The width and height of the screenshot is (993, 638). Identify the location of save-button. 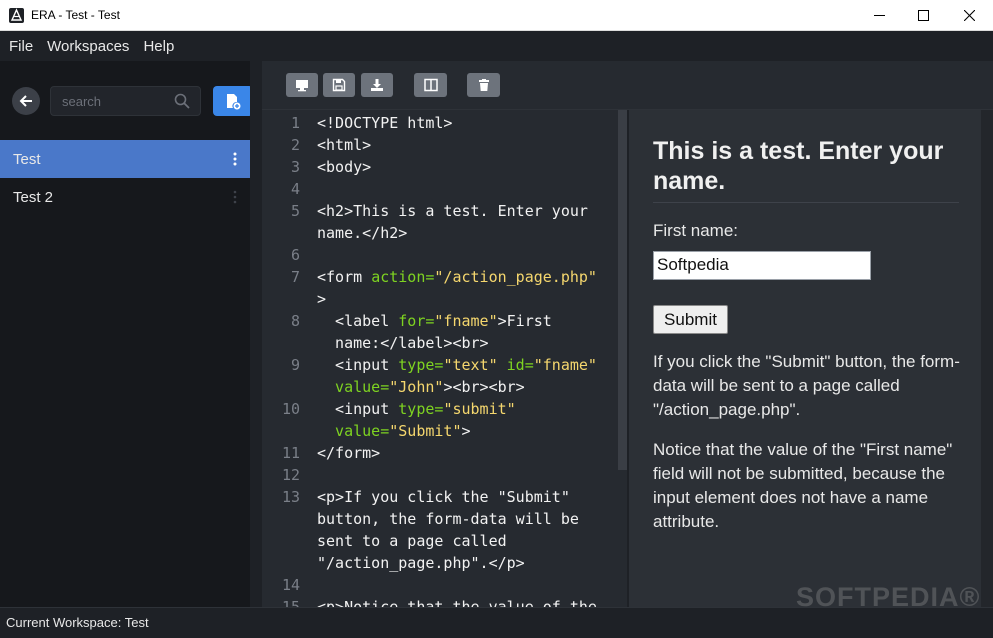
(339, 85).